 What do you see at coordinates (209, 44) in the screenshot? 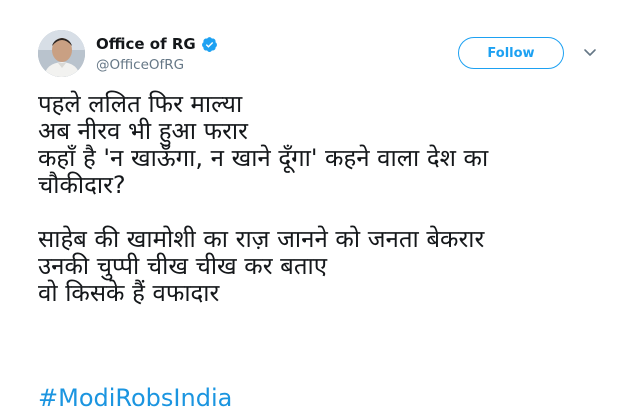
I see `verified-badge-icon` at bounding box center [209, 44].